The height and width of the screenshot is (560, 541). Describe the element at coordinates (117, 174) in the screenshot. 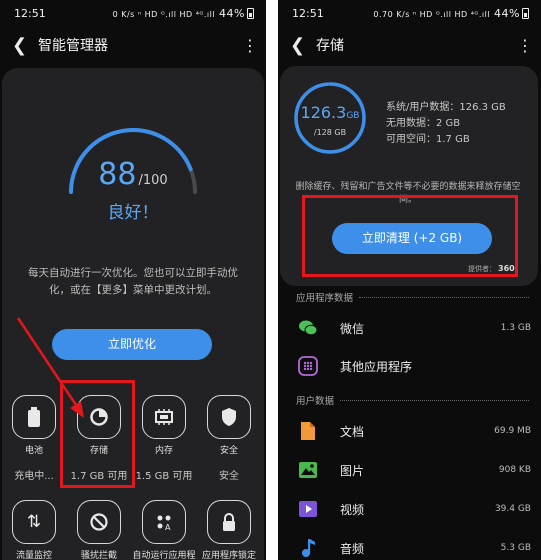

I see `score-value: 88` at that location.